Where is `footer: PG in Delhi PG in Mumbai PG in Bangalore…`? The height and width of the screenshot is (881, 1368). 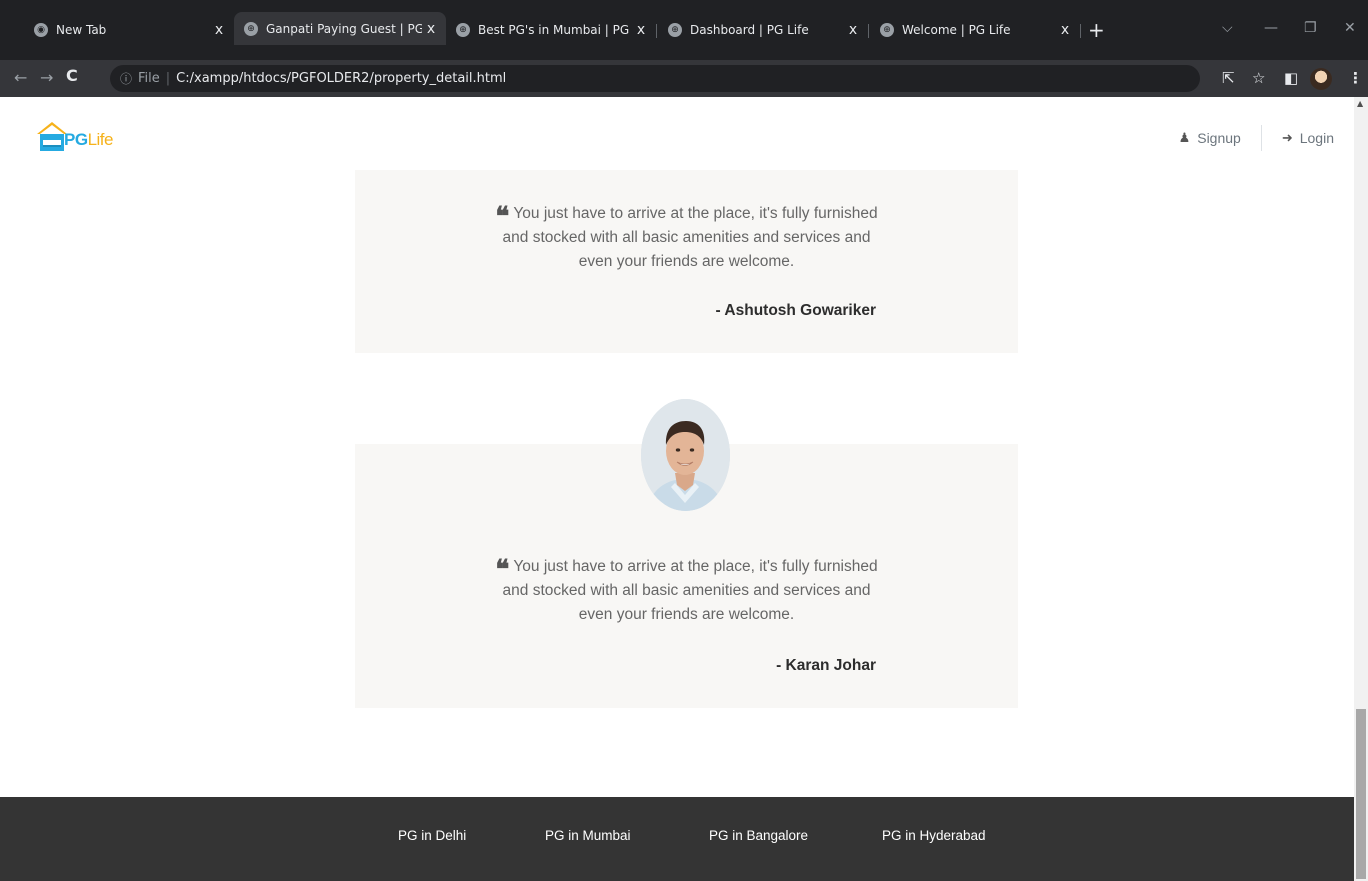
footer: PG in Delhi PG in Mumbai PG in Bangalore… is located at coordinates (677, 839).